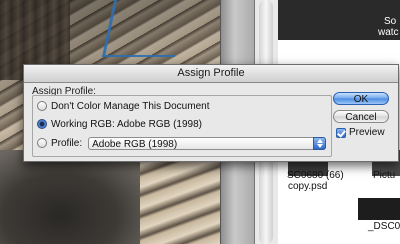 Image resolution: width=400 pixels, height=244 pixels. I want to click on desktop-label-2: watc, so click(388, 32).